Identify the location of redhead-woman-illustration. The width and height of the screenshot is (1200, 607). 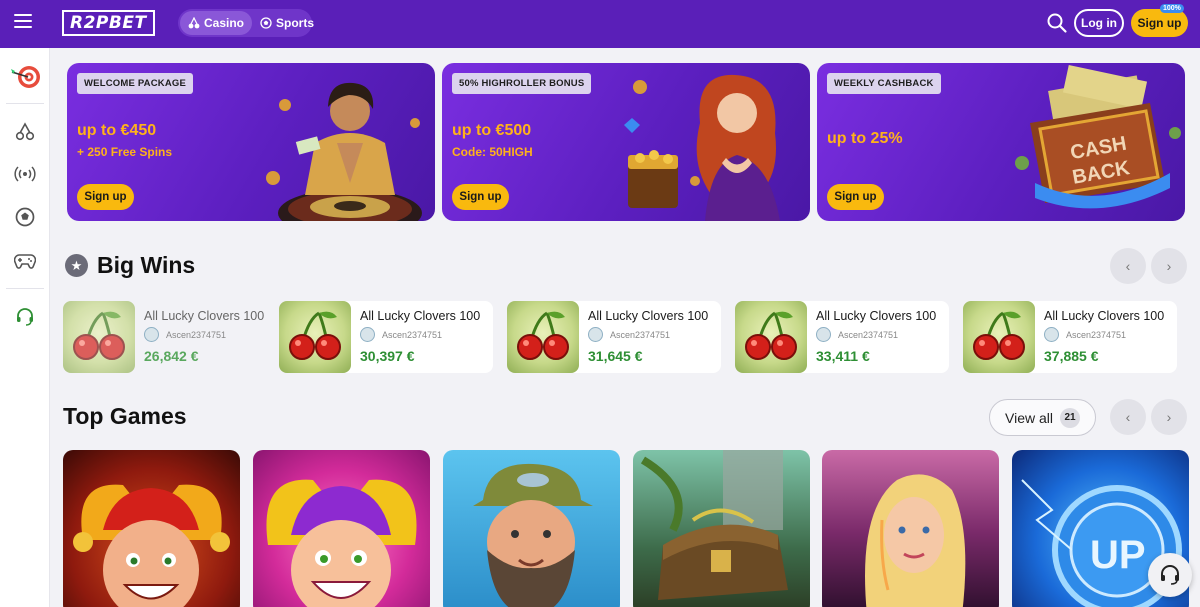
(702, 147).